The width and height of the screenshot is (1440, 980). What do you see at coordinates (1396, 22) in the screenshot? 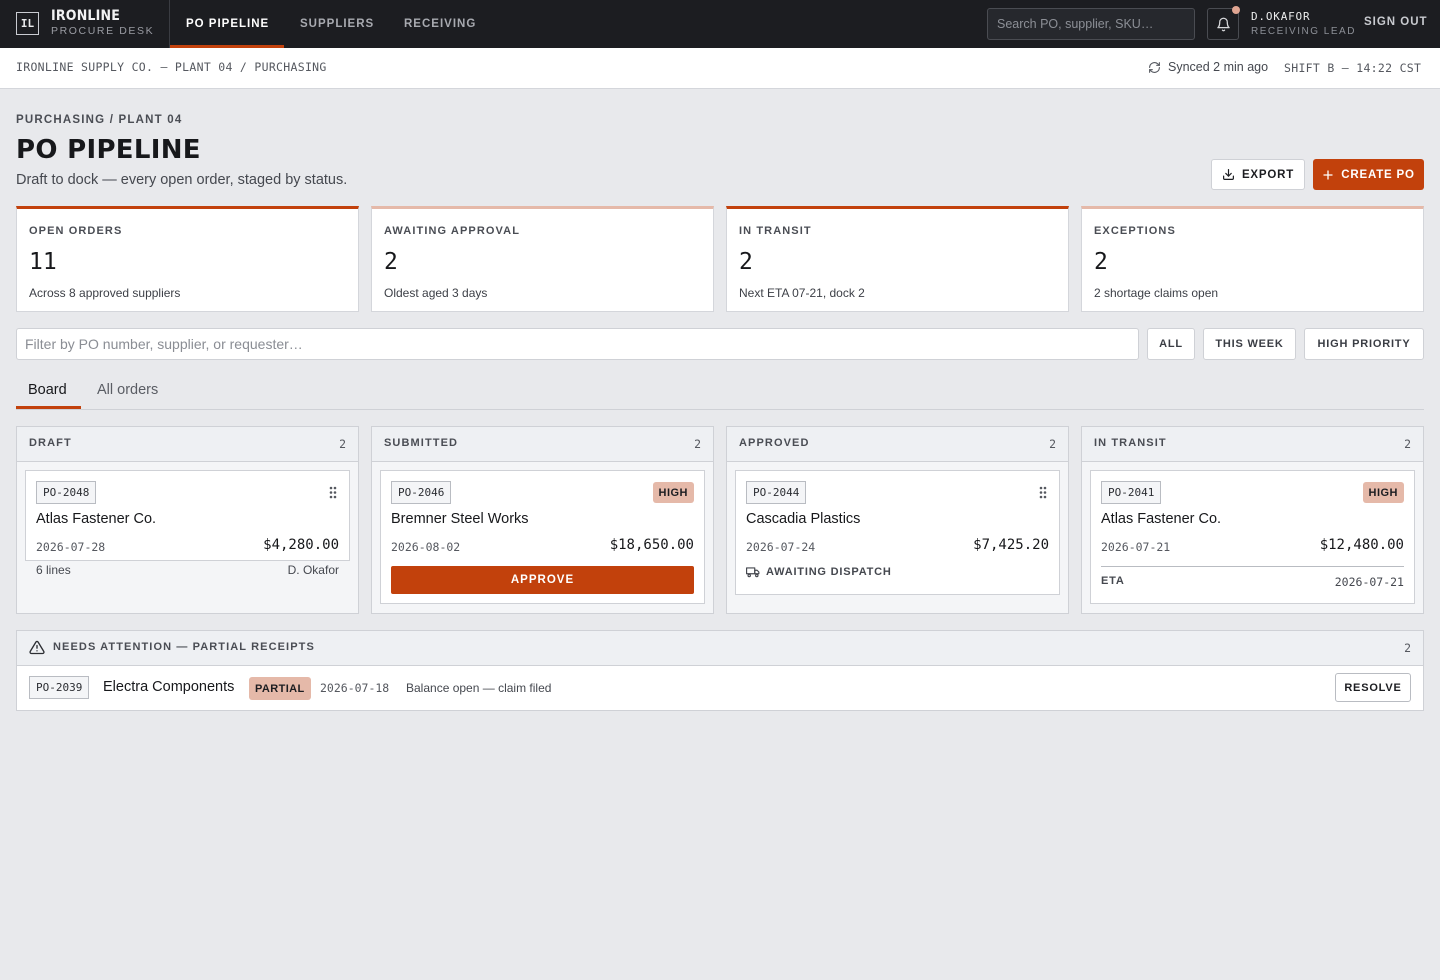
I see `sign-out-button: SIGN OUT` at bounding box center [1396, 22].